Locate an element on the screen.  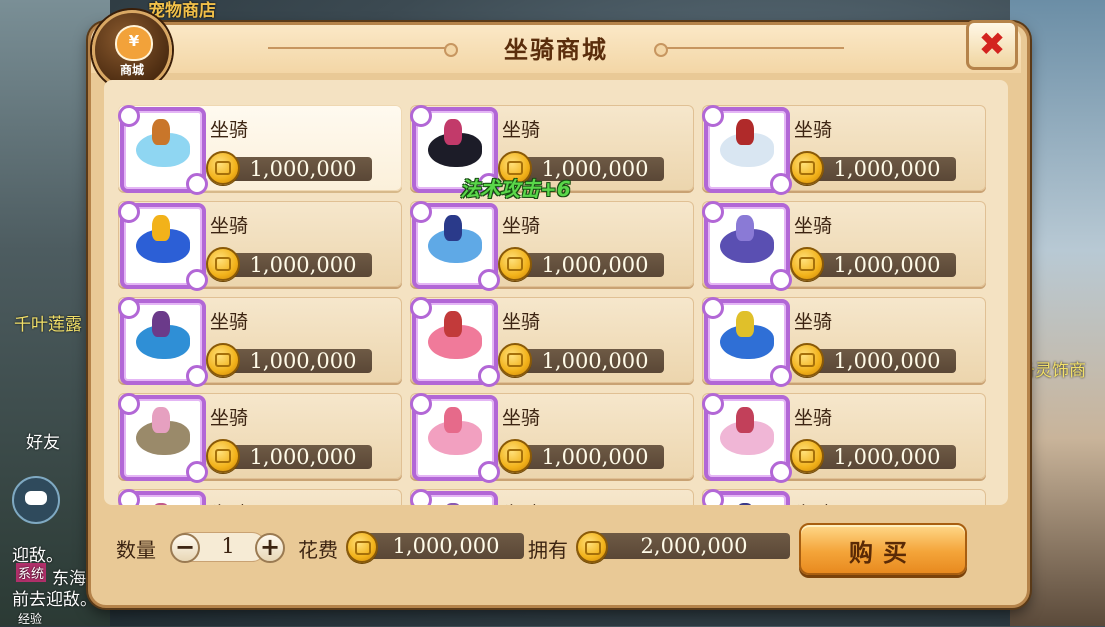
buy-button: 购买 is located at coordinates (883, 549).